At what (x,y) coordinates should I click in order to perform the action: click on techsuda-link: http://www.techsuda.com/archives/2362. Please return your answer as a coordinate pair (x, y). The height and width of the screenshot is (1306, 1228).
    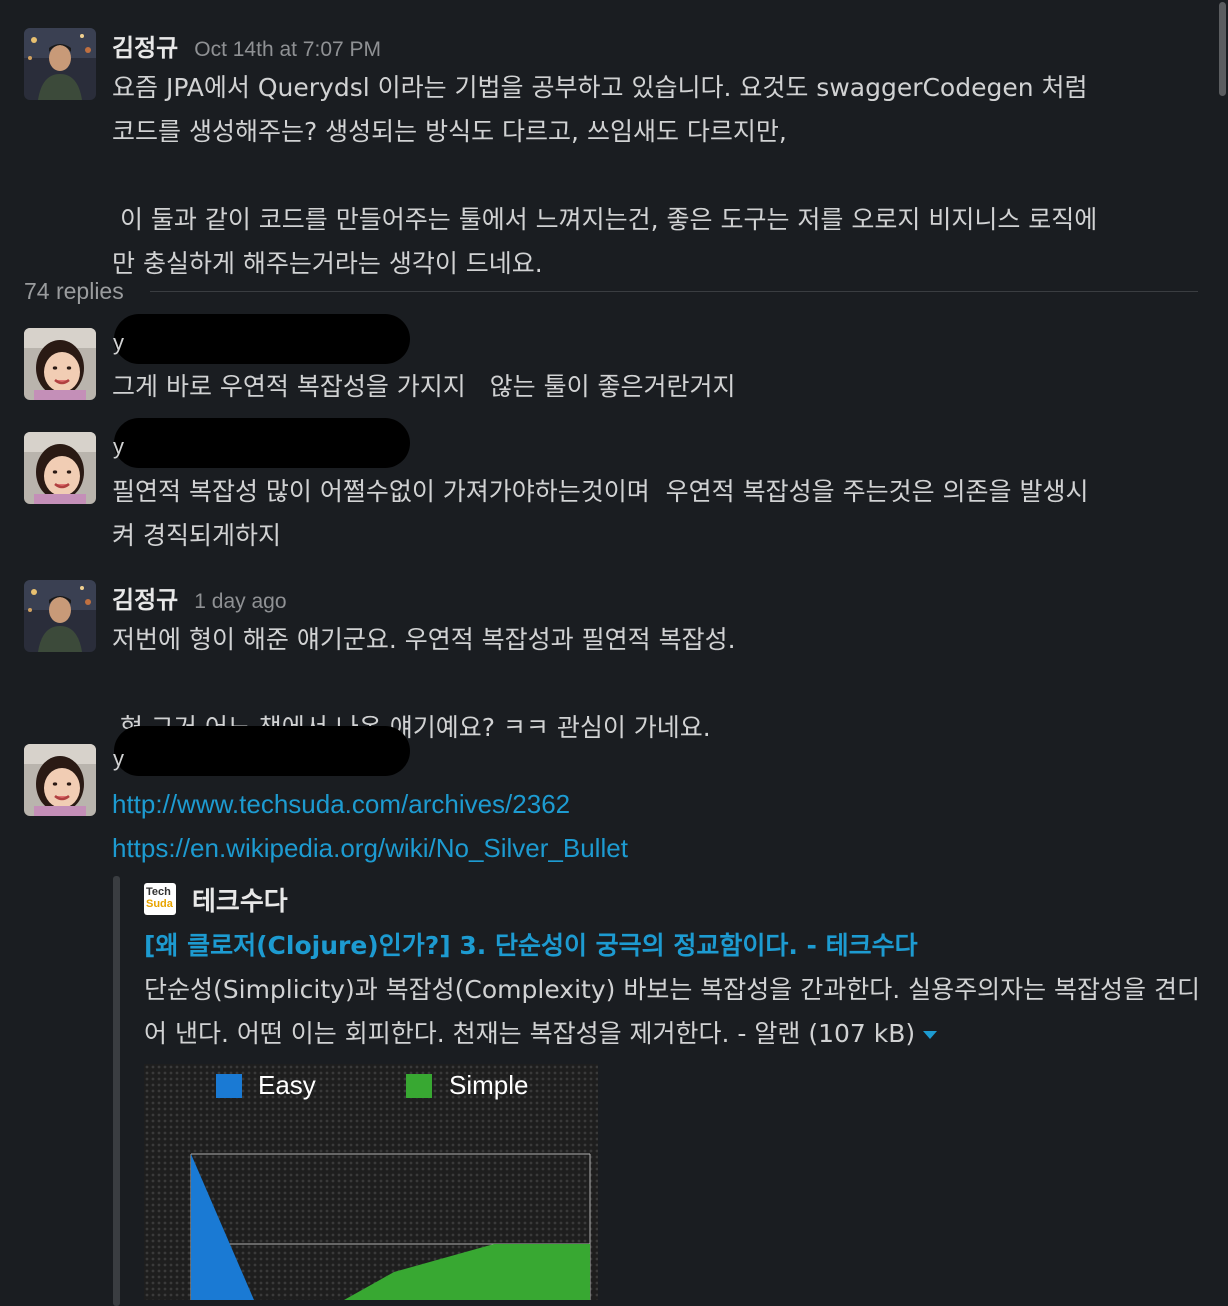
    Looking at the image, I should click on (341, 804).